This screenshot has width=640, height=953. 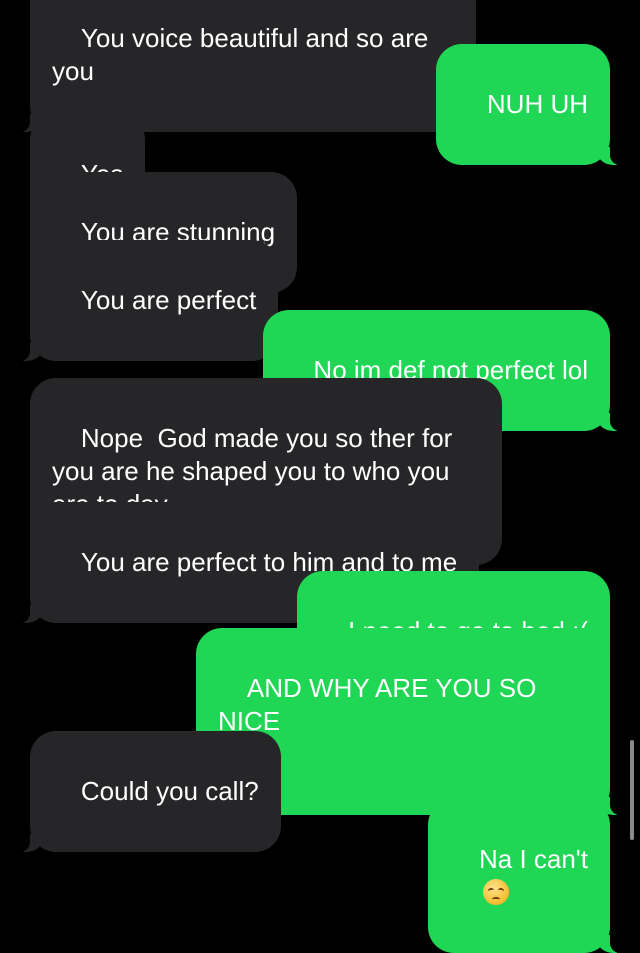 What do you see at coordinates (244, 54) in the screenshot?
I see `message-text: You voice beautiful and so are you` at bounding box center [244, 54].